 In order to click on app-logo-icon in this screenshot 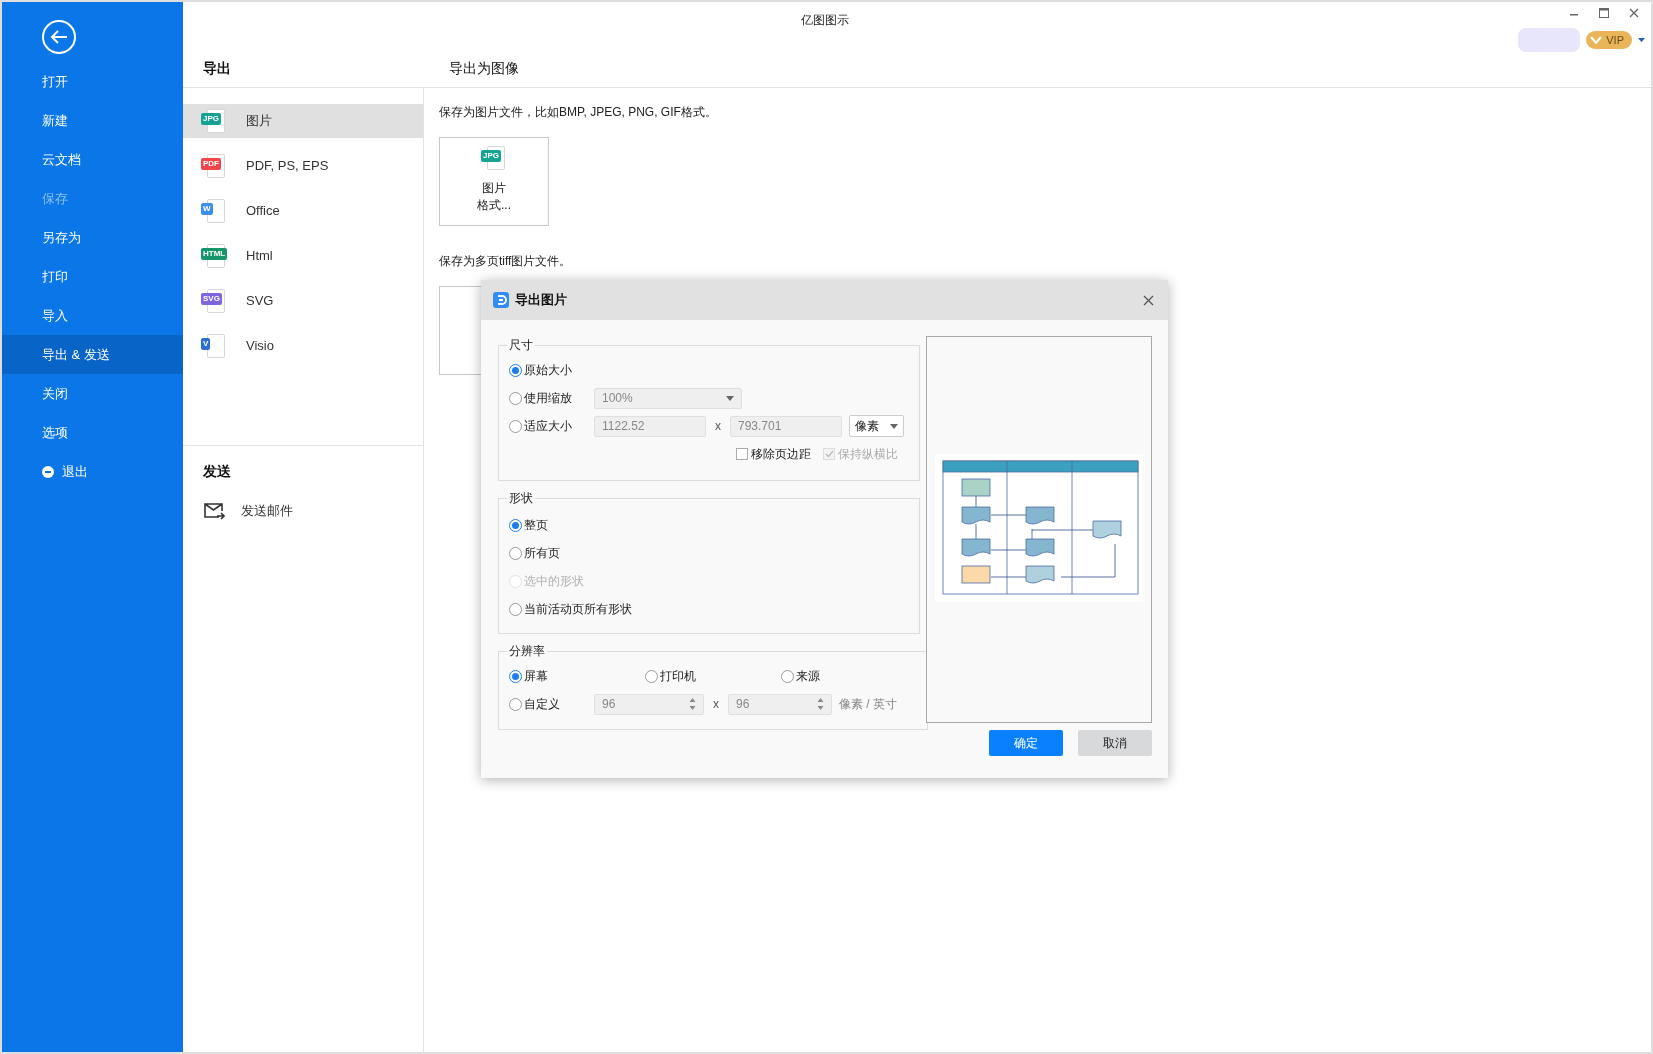, I will do `click(501, 300)`.